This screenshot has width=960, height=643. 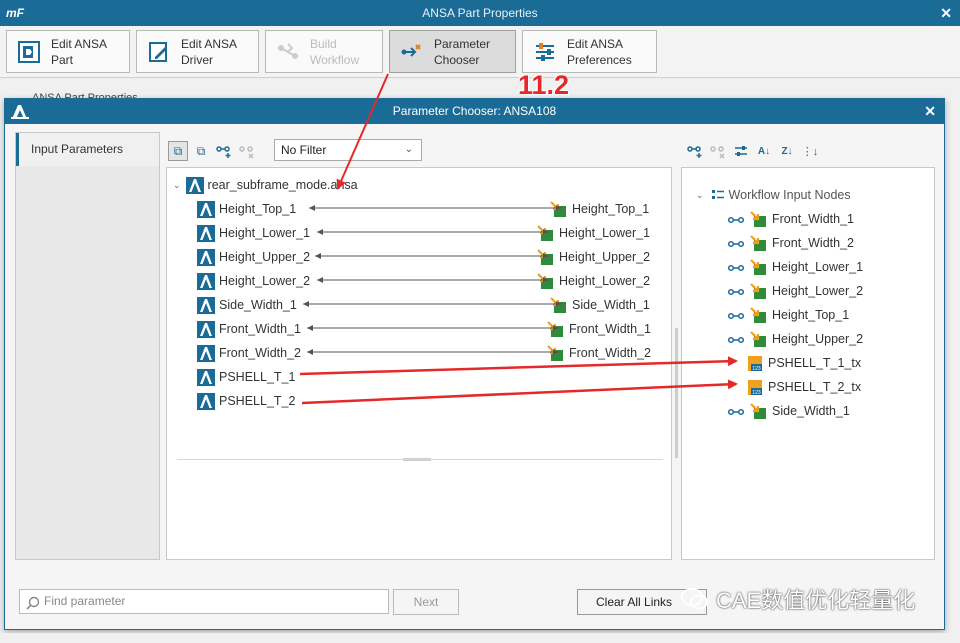 What do you see at coordinates (452, 51) in the screenshot?
I see `parameter-chooser-button: Parameter Chooser` at bounding box center [452, 51].